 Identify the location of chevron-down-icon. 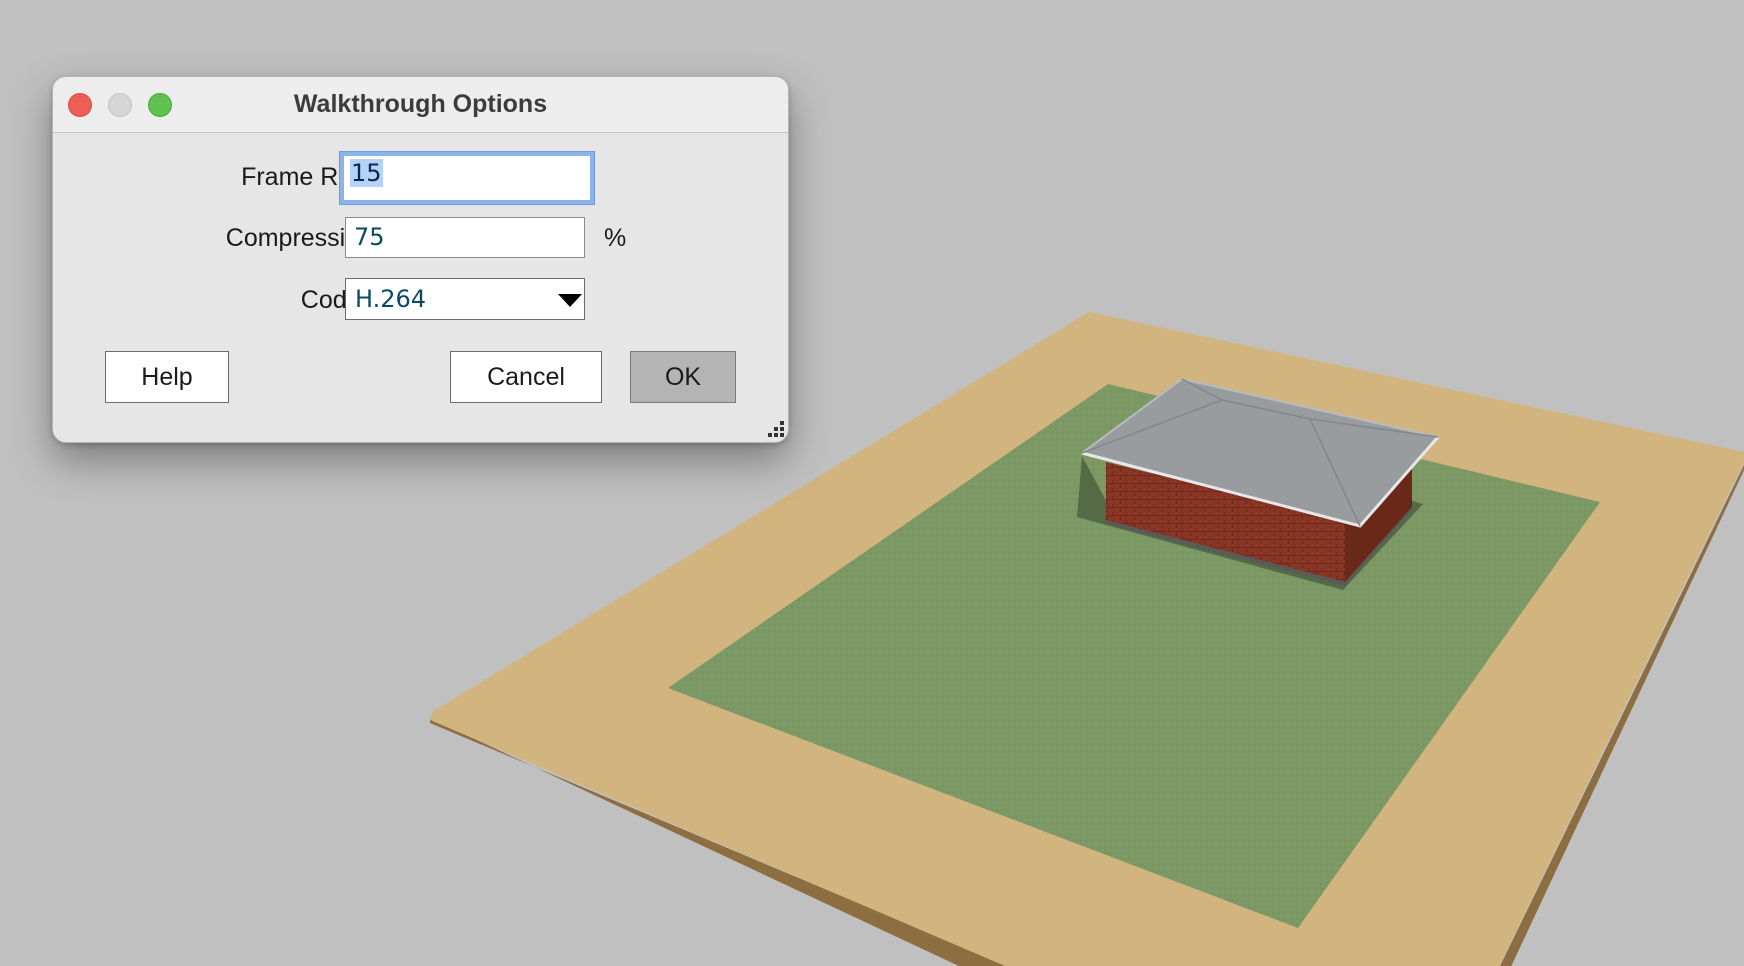
(570, 300).